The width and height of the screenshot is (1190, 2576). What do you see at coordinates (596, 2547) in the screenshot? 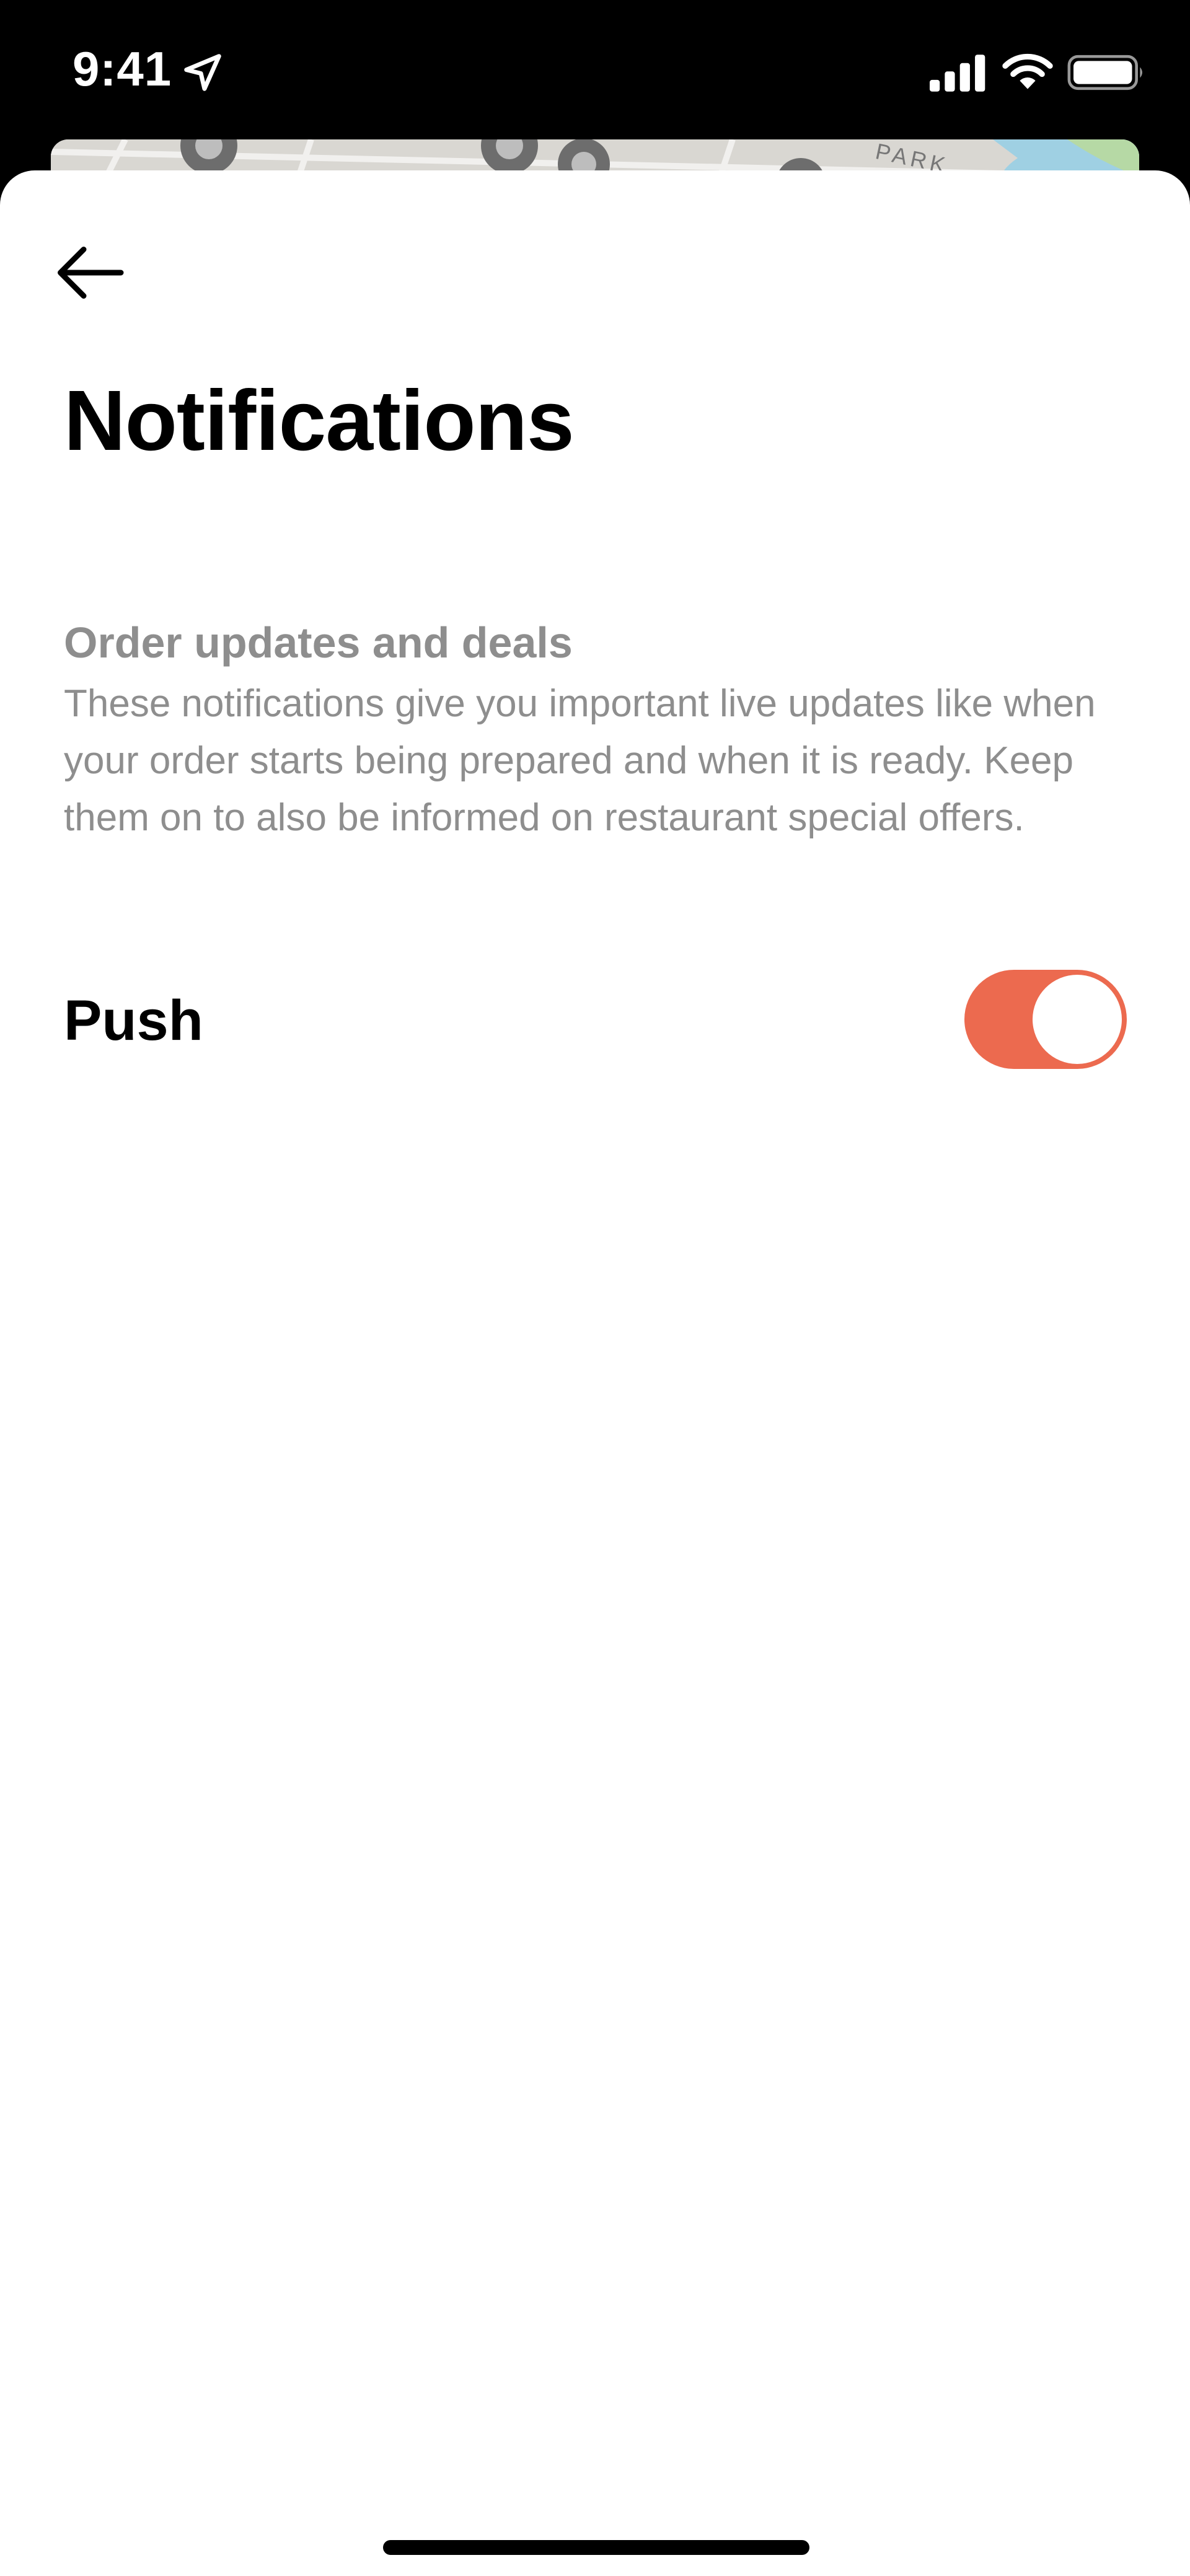
I see `home-indicator` at bounding box center [596, 2547].